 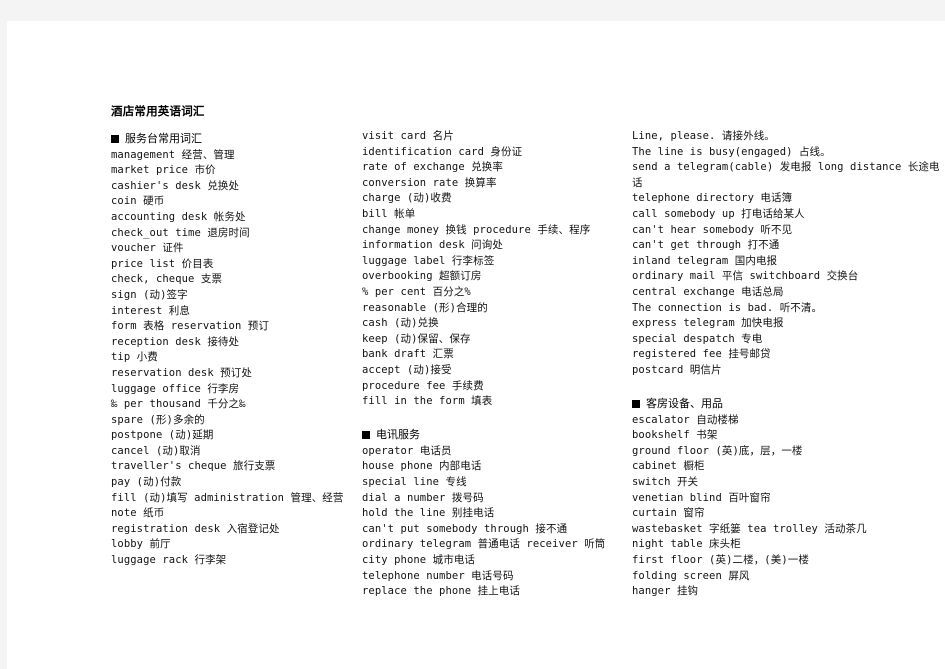 I want to click on glossary-entry: traveller's cheque 旅行支票, so click(x=193, y=466).